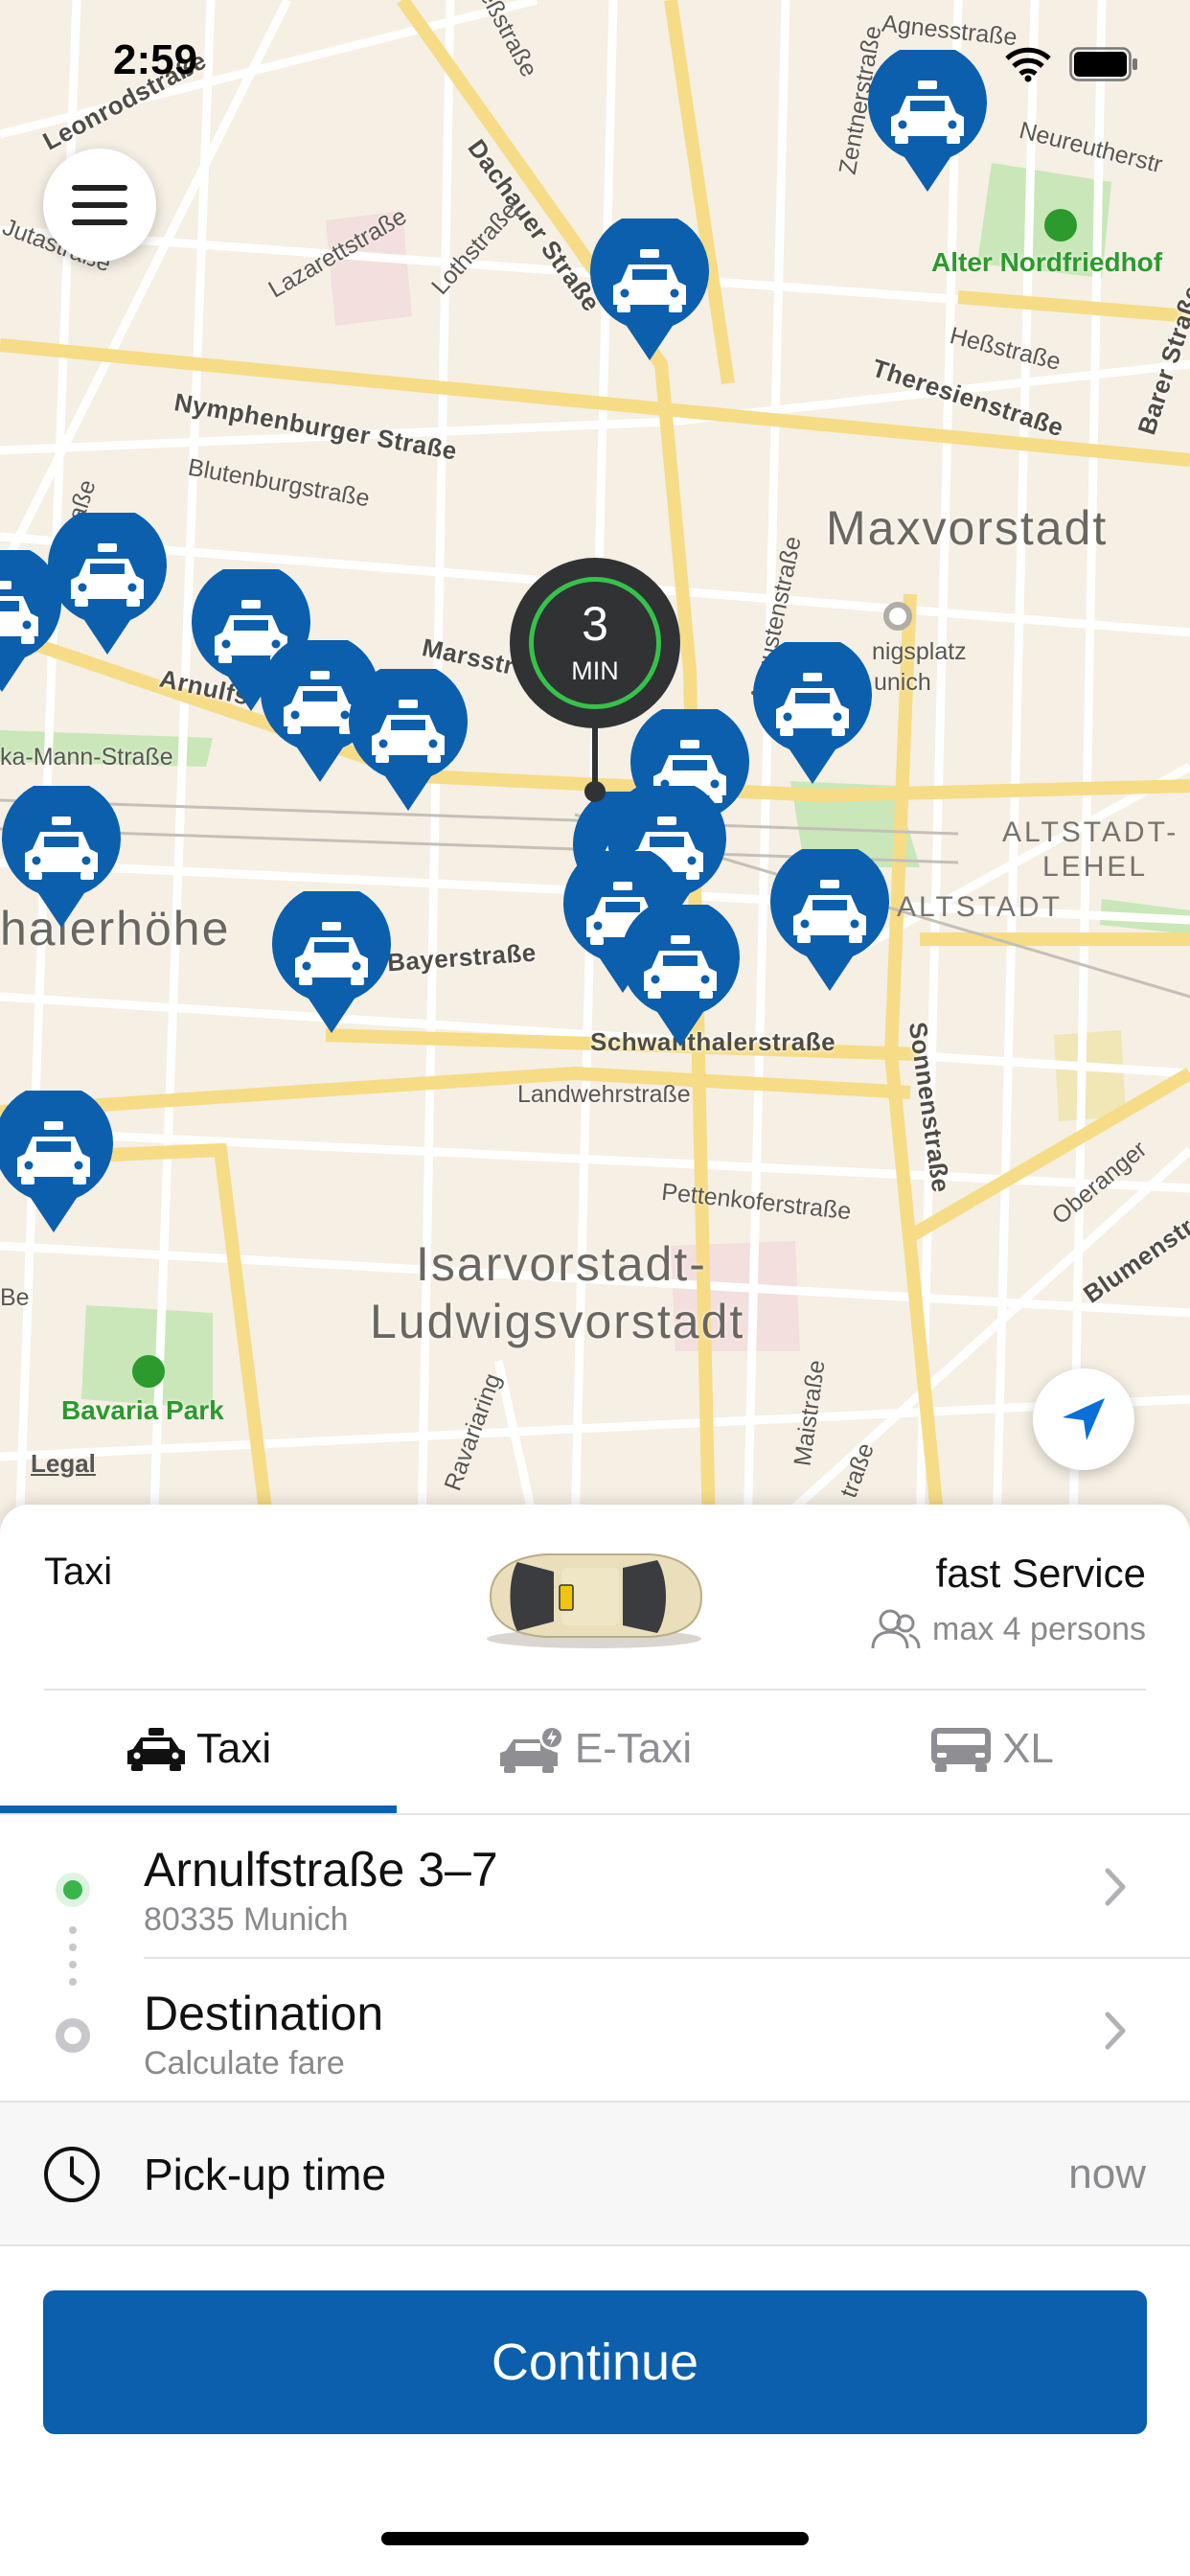 The height and width of the screenshot is (2576, 1190). What do you see at coordinates (920, 651) in the screenshot?
I see `street-label: nigsplatz` at bounding box center [920, 651].